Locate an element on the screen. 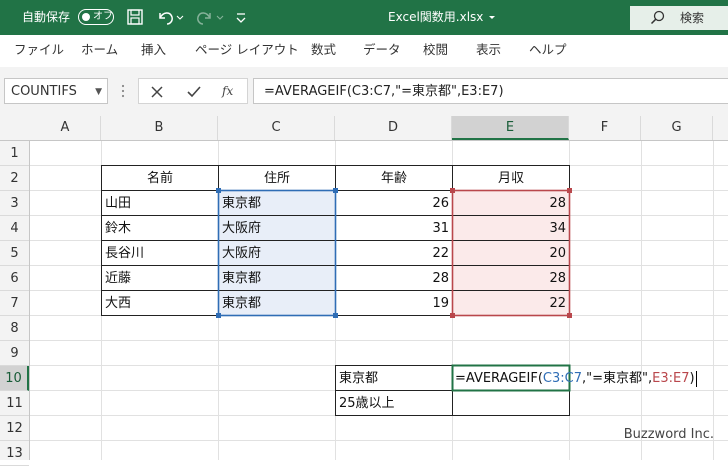 The height and width of the screenshot is (466, 728). row-header-4: 4 is located at coordinates (14, 228).